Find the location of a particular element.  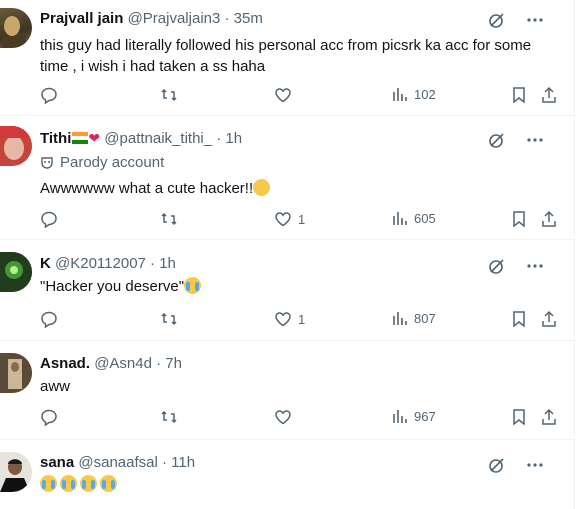

mask-icon is located at coordinates (47, 162).